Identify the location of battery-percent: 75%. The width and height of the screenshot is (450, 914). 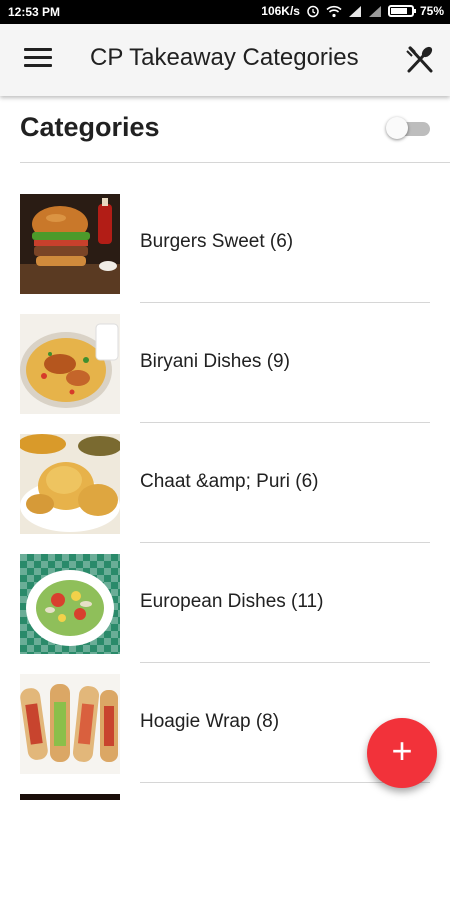
(431, 11).